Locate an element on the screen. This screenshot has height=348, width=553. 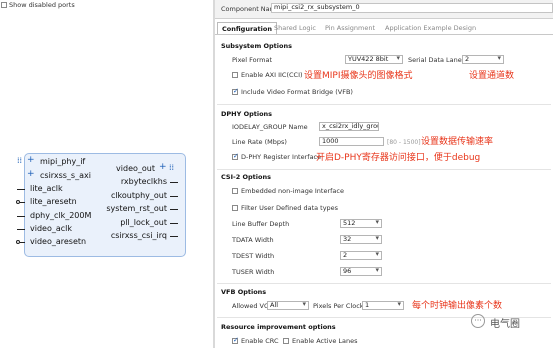
include-vfb-label: Include Video Format Bridge (VFB) is located at coordinates (297, 92).